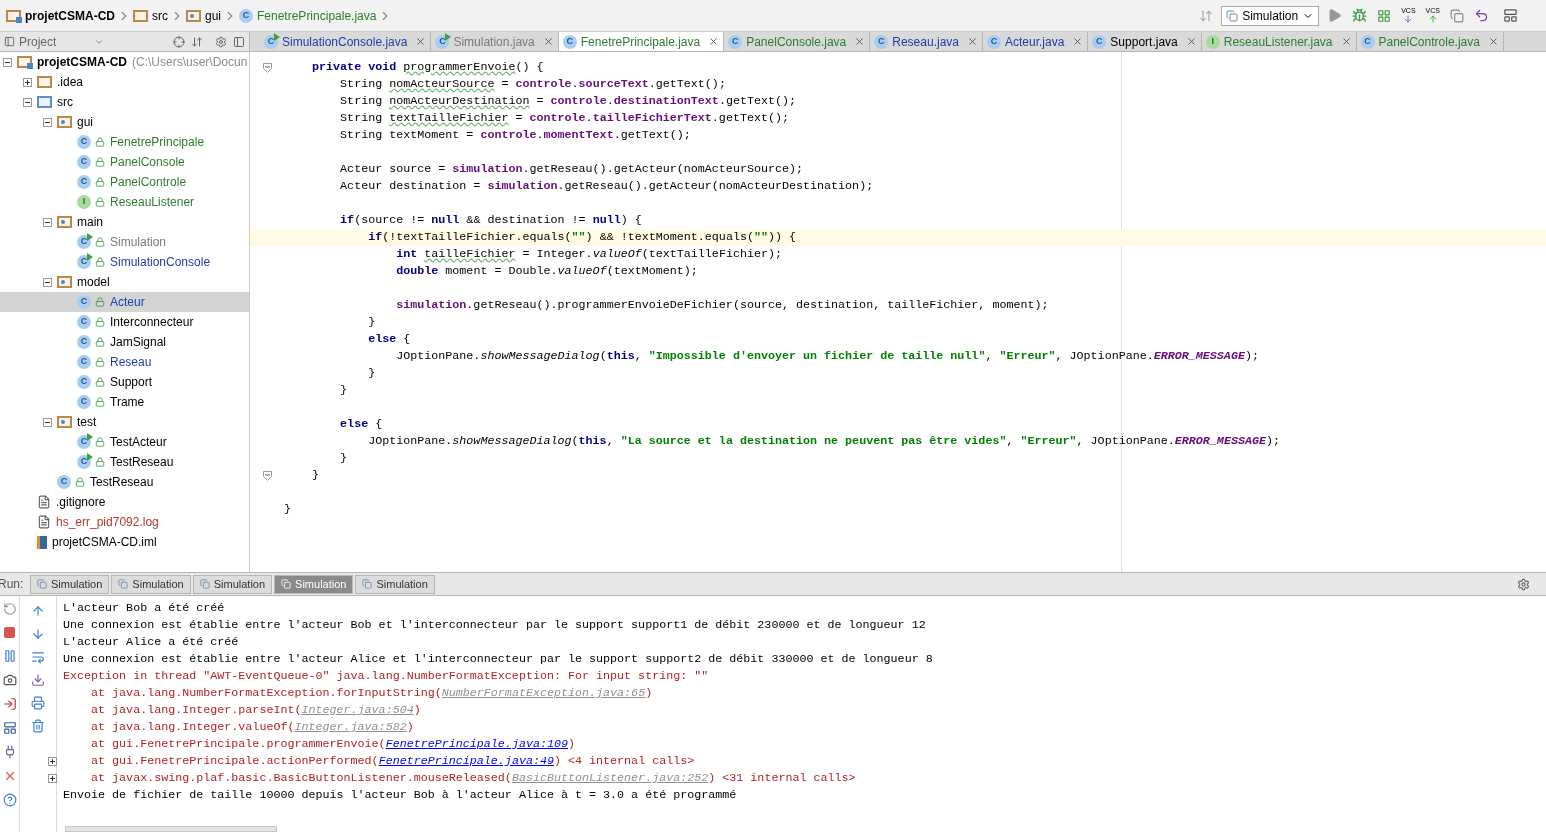  I want to click on tree-label: JamSignal, so click(138, 342).